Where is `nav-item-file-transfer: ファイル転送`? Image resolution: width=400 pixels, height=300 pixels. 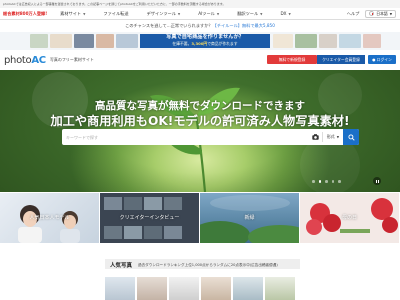 nav-item-file-transfer: ファイル転送 is located at coordinates (115, 13).